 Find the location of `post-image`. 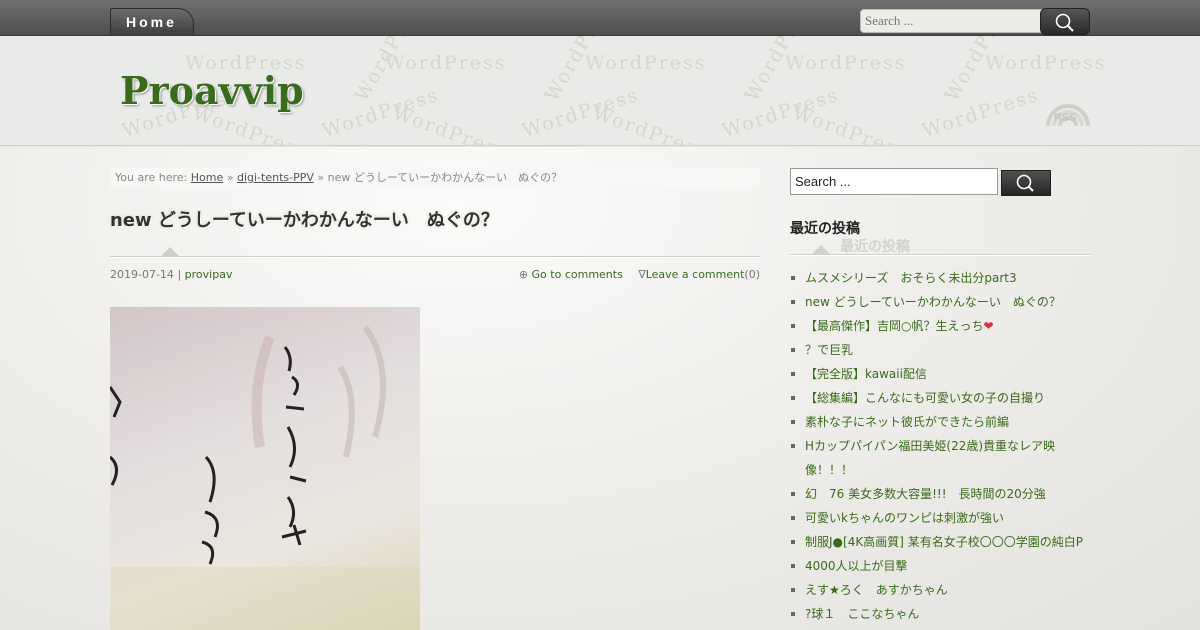

post-image is located at coordinates (265, 468).